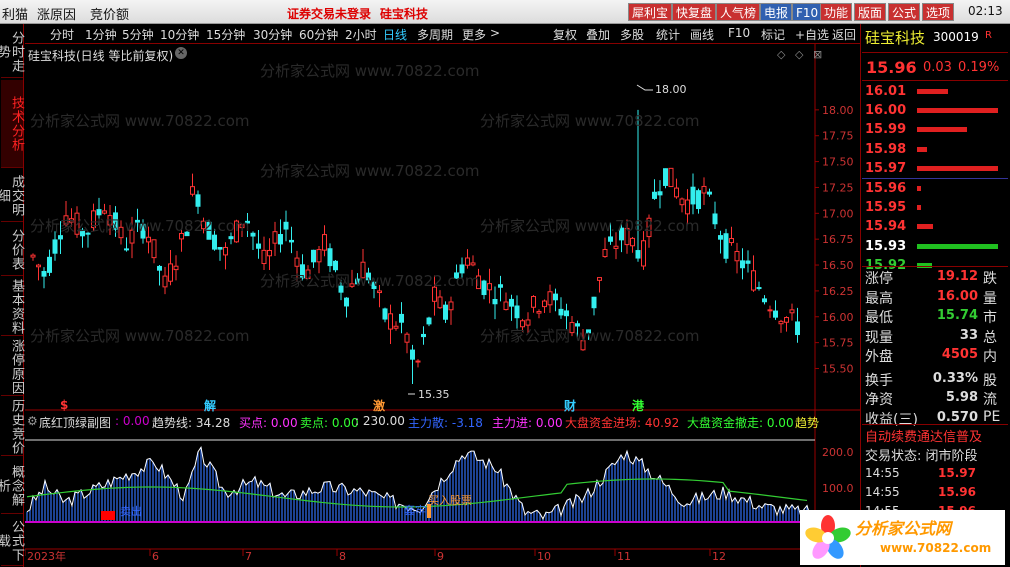 This screenshot has height=567, width=1010. I want to click on order-price: 15.96, so click(886, 188).